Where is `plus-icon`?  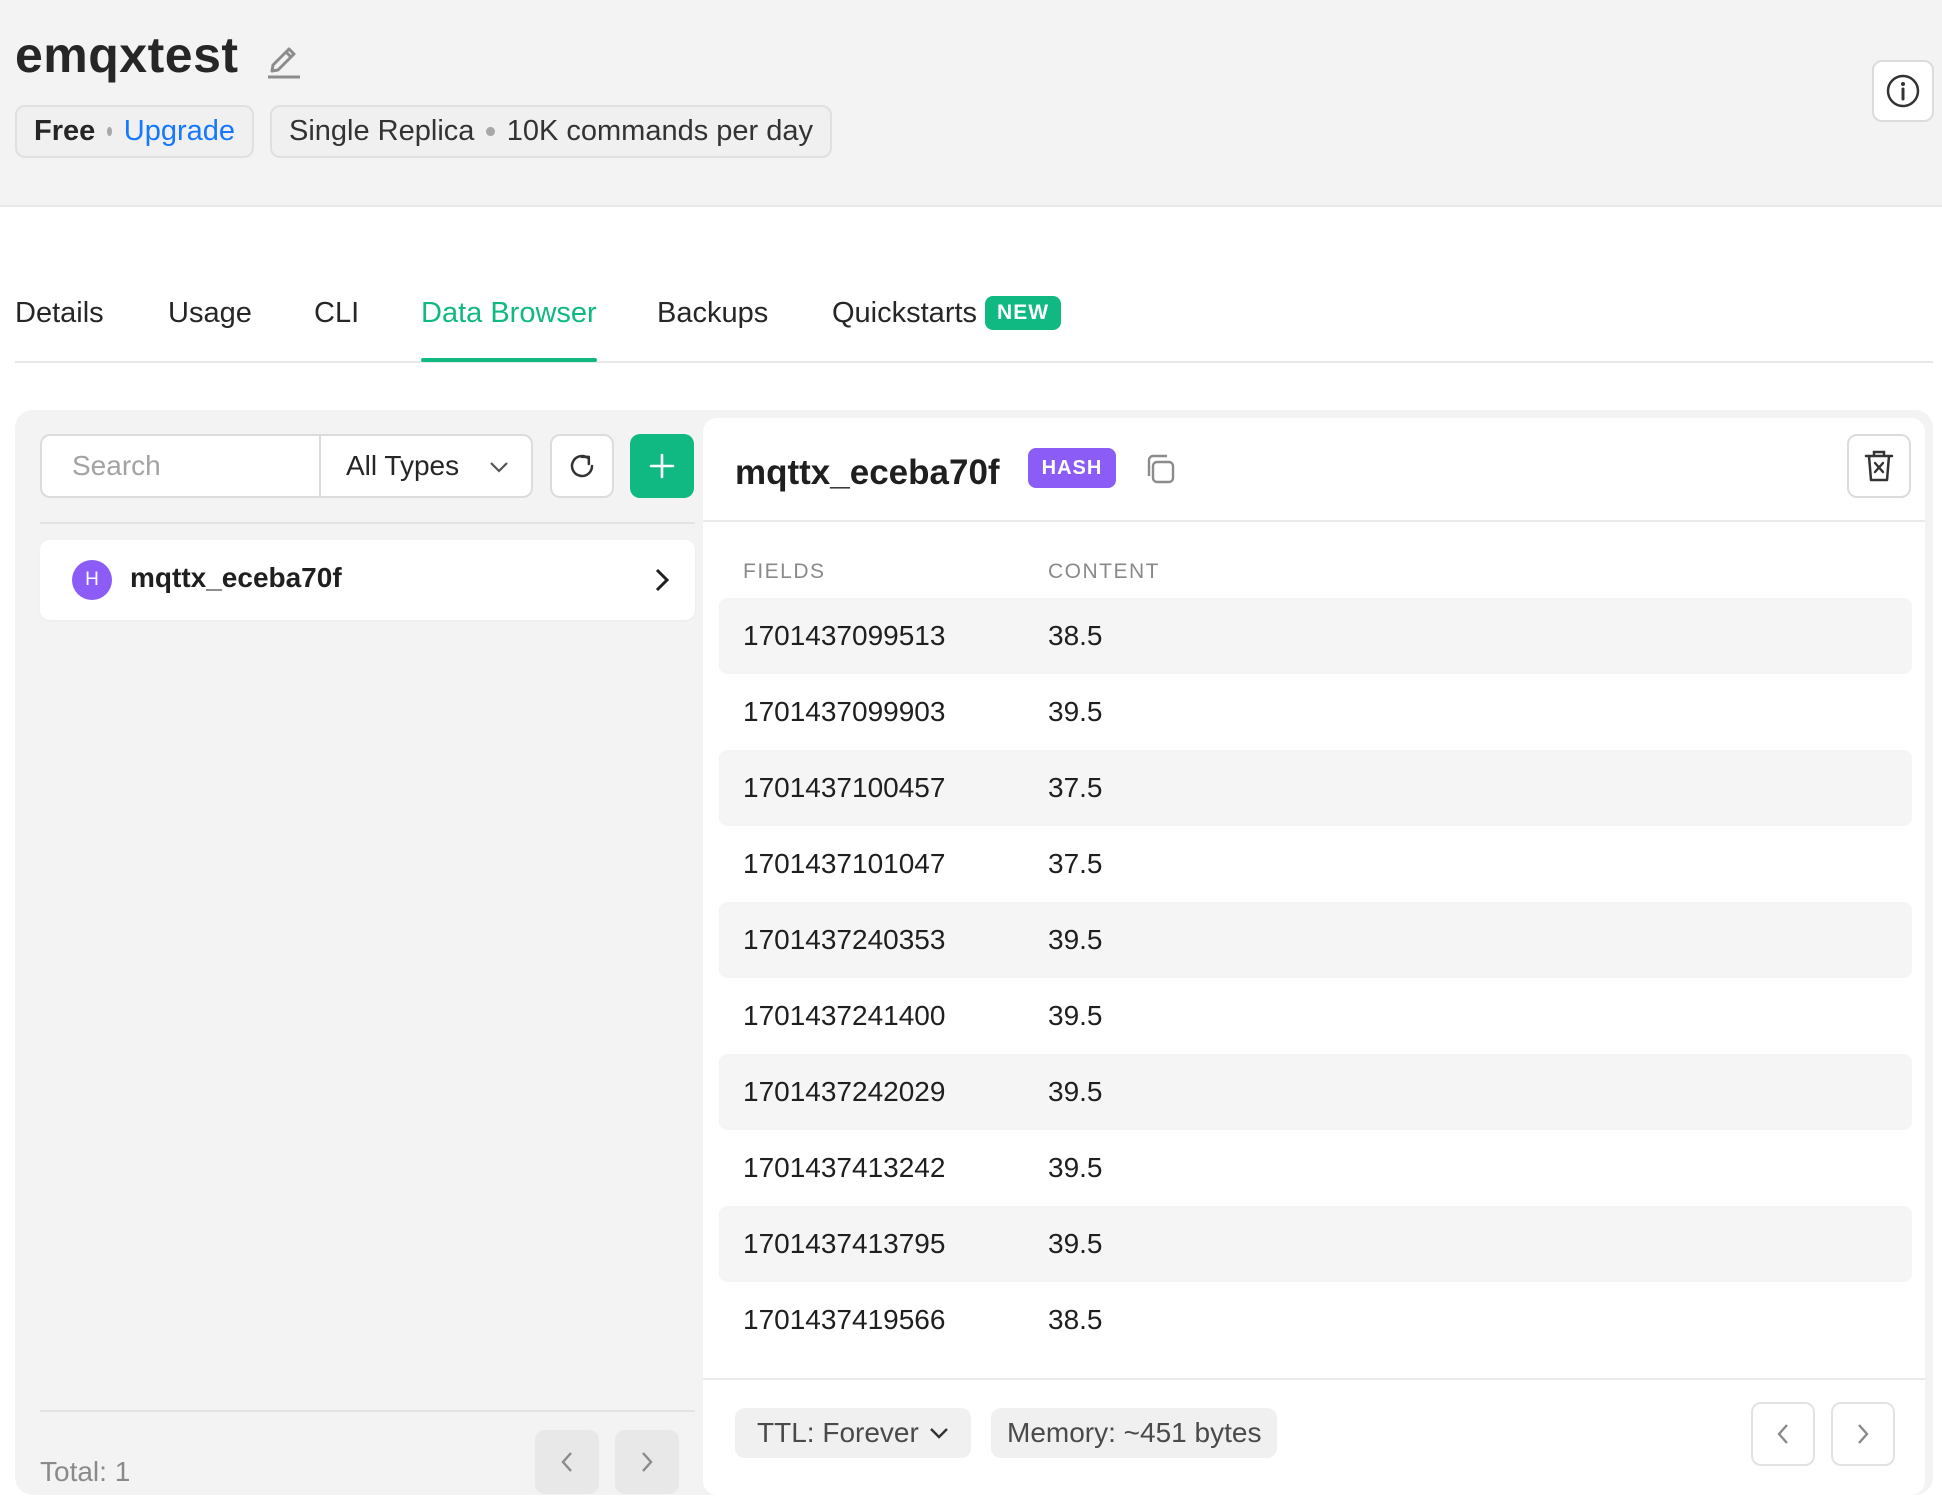 plus-icon is located at coordinates (662, 466).